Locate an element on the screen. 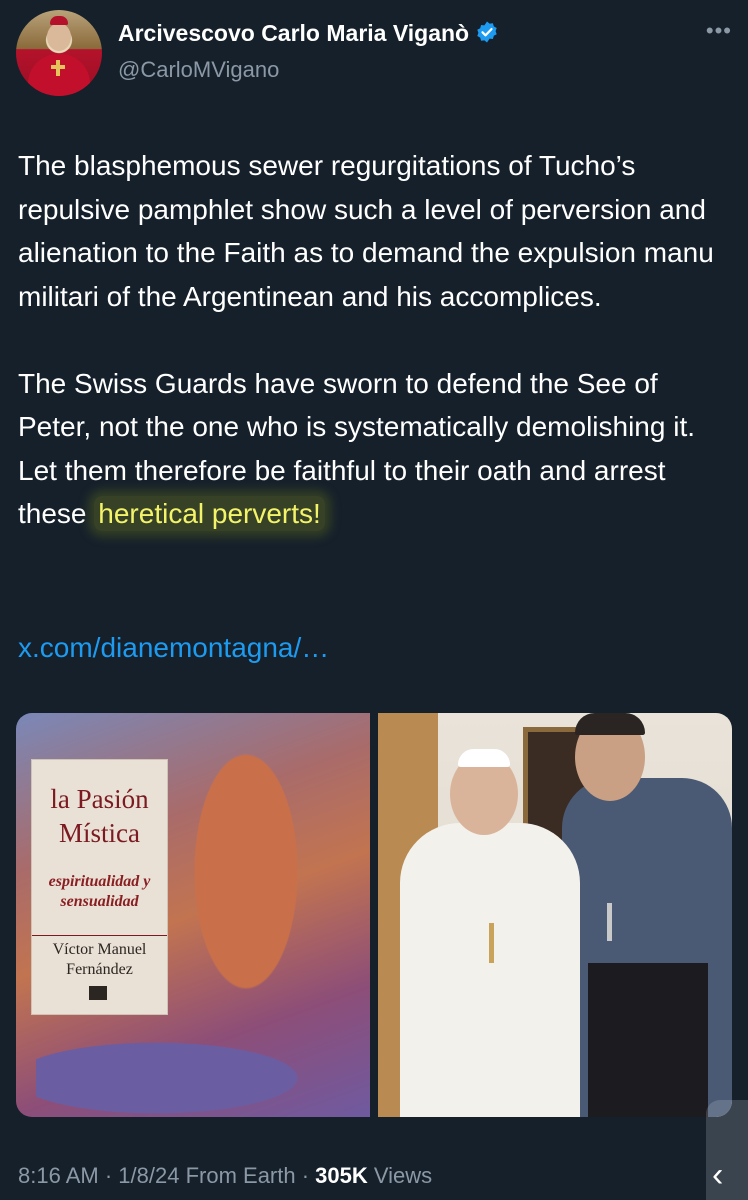 The image size is (748, 1200). verified-badge-icon is located at coordinates (487, 32).